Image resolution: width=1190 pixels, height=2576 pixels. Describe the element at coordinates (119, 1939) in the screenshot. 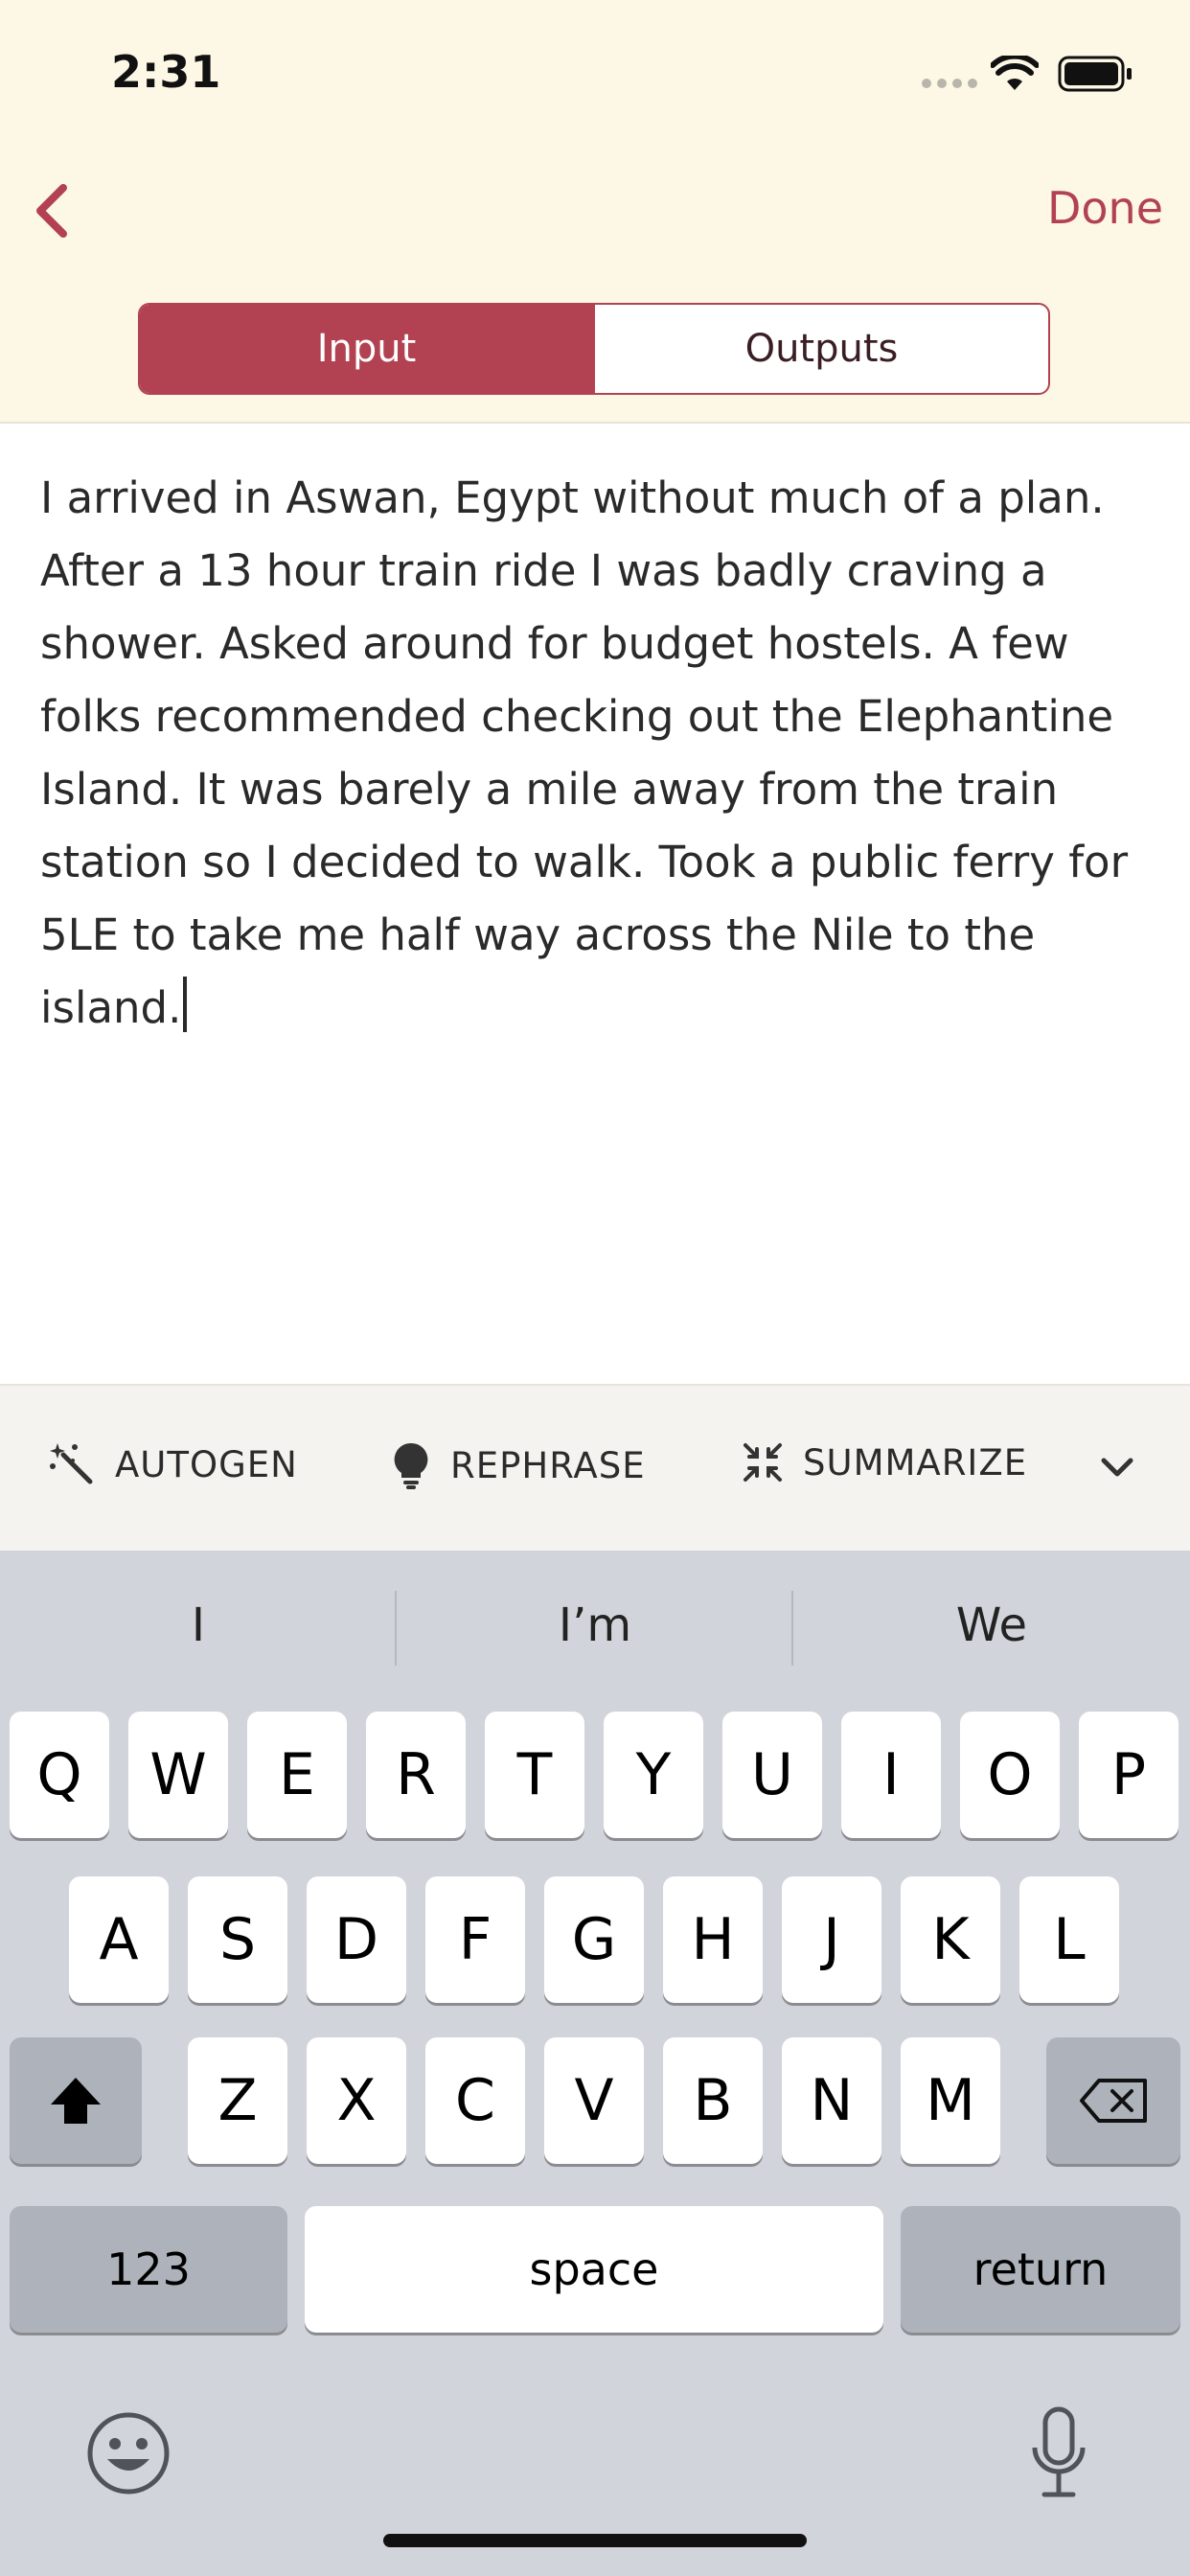

I see `key-a: A` at that location.